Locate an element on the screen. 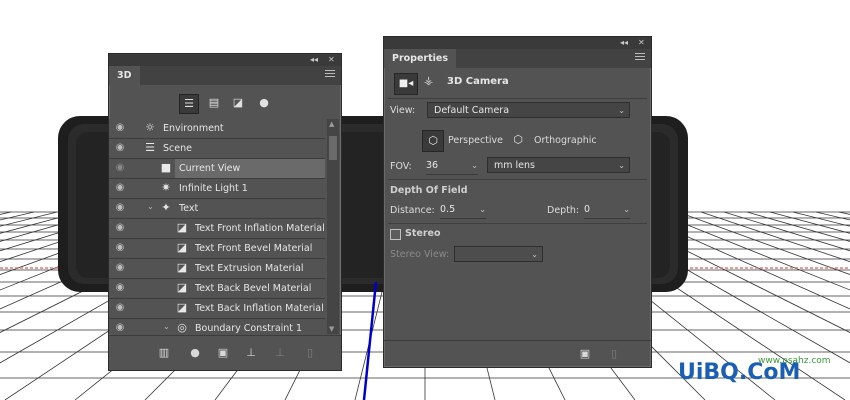  layer-label: Boundary Constraint 1 is located at coordinates (249, 328).